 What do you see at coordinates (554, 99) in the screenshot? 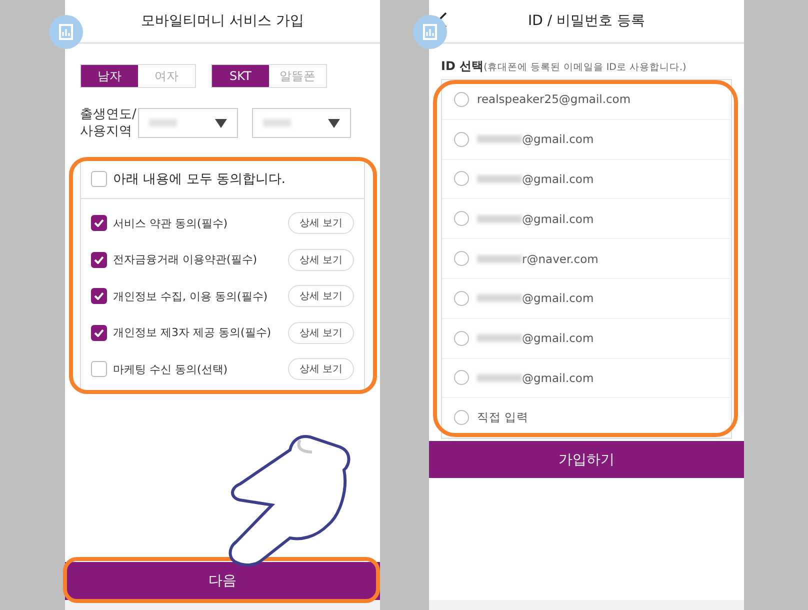
I see `email-option: realspeaker25@gmail.com` at bounding box center [554, 99].